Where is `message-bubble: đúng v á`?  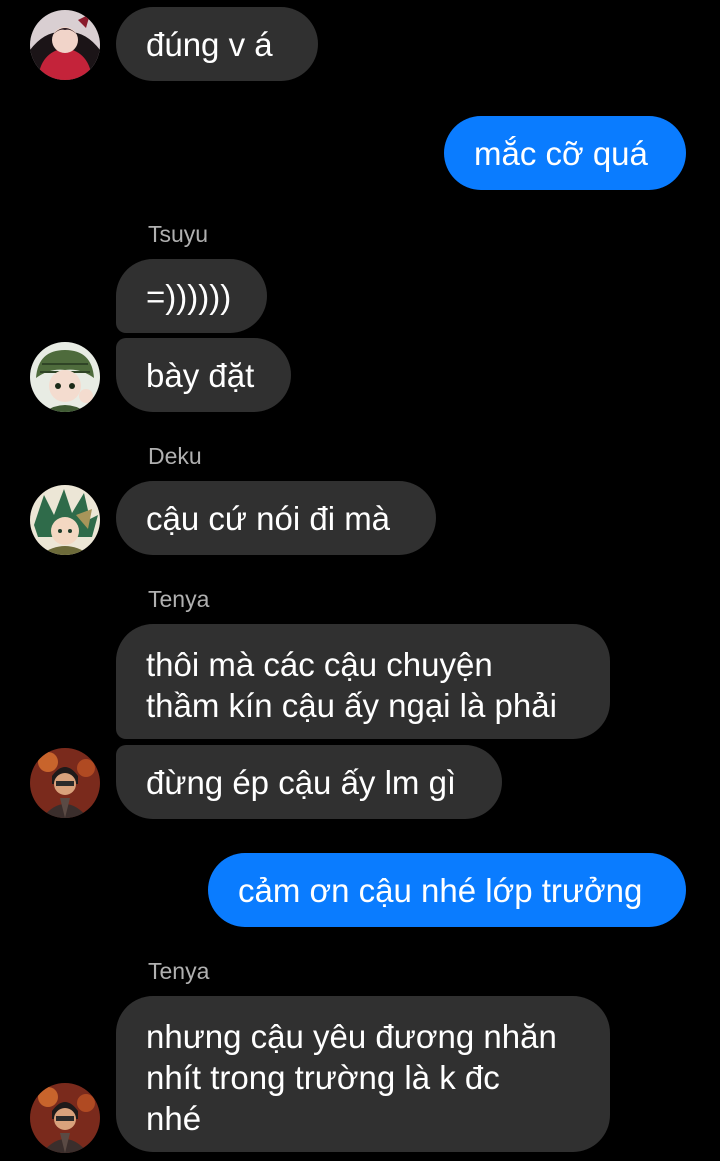
message-bubble: đúng v á is located at coordinates (217, 44).